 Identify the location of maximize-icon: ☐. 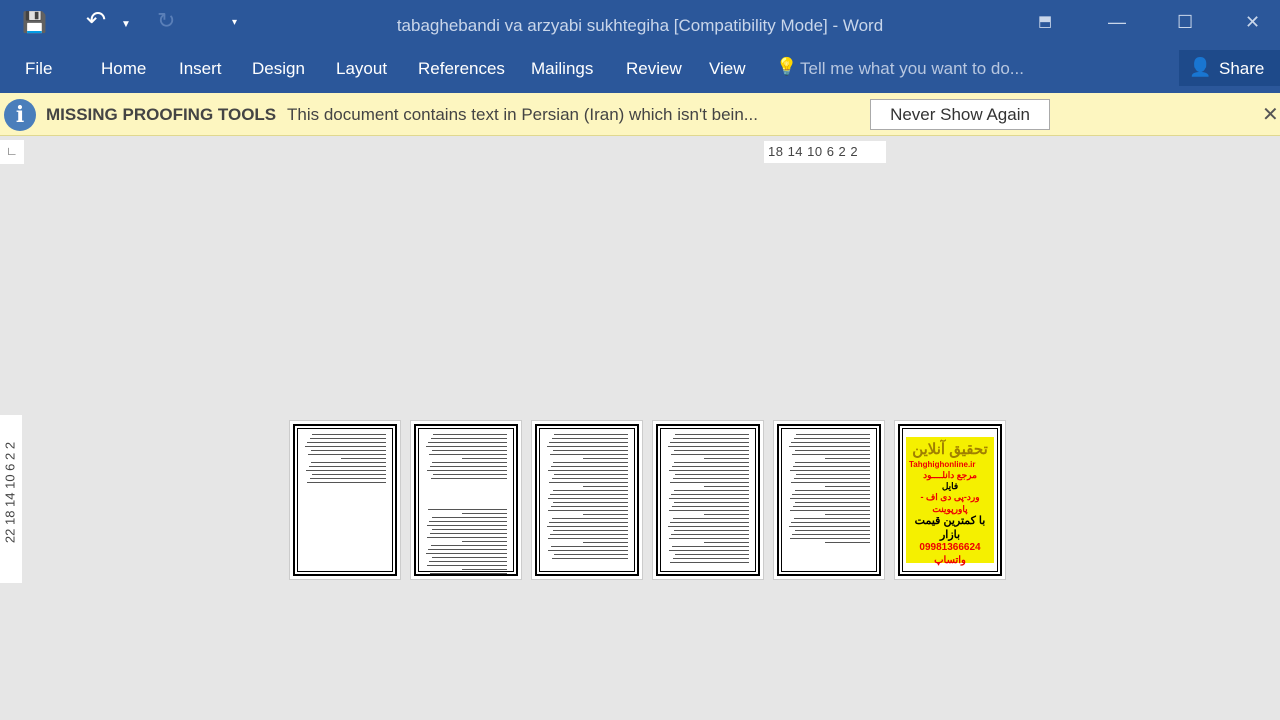
(1185, 22).